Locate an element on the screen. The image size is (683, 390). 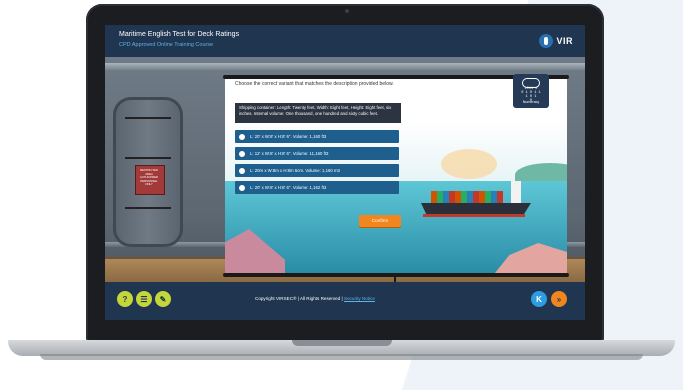
webcam is located at coordinates (347, 11).